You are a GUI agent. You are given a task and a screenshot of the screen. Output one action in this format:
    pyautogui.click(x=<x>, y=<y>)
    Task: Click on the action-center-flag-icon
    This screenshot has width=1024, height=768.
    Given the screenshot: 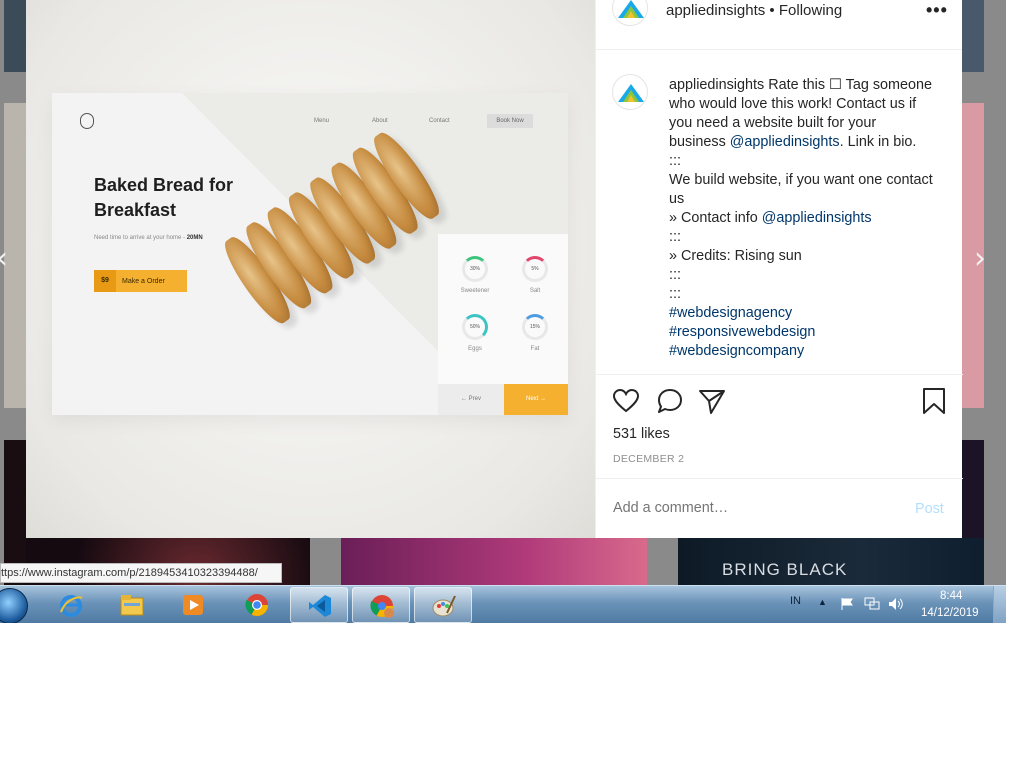 What is the action you would take?
    pyautogui.click(x=847, y=604)
    